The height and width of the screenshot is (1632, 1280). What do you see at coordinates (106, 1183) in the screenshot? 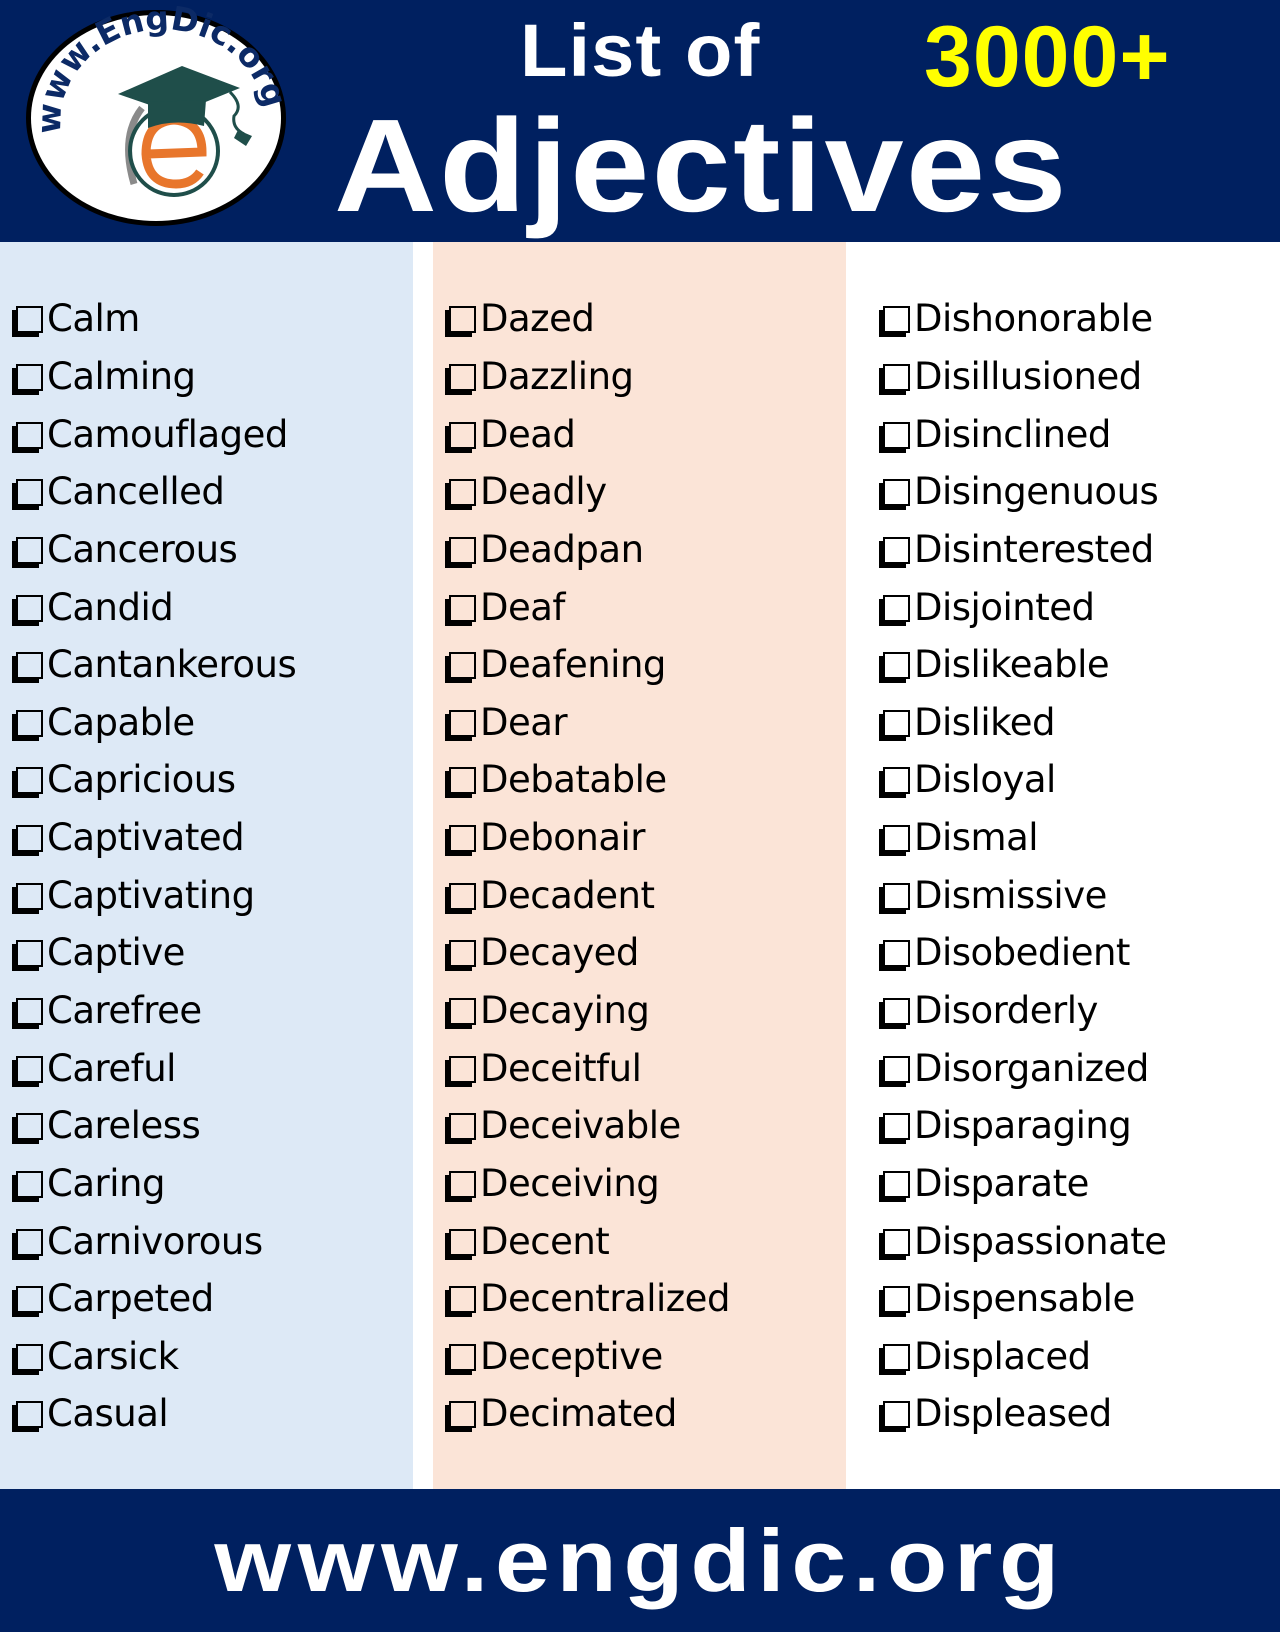
I see `word-label: Caring` at bounding box center [106, 1183].